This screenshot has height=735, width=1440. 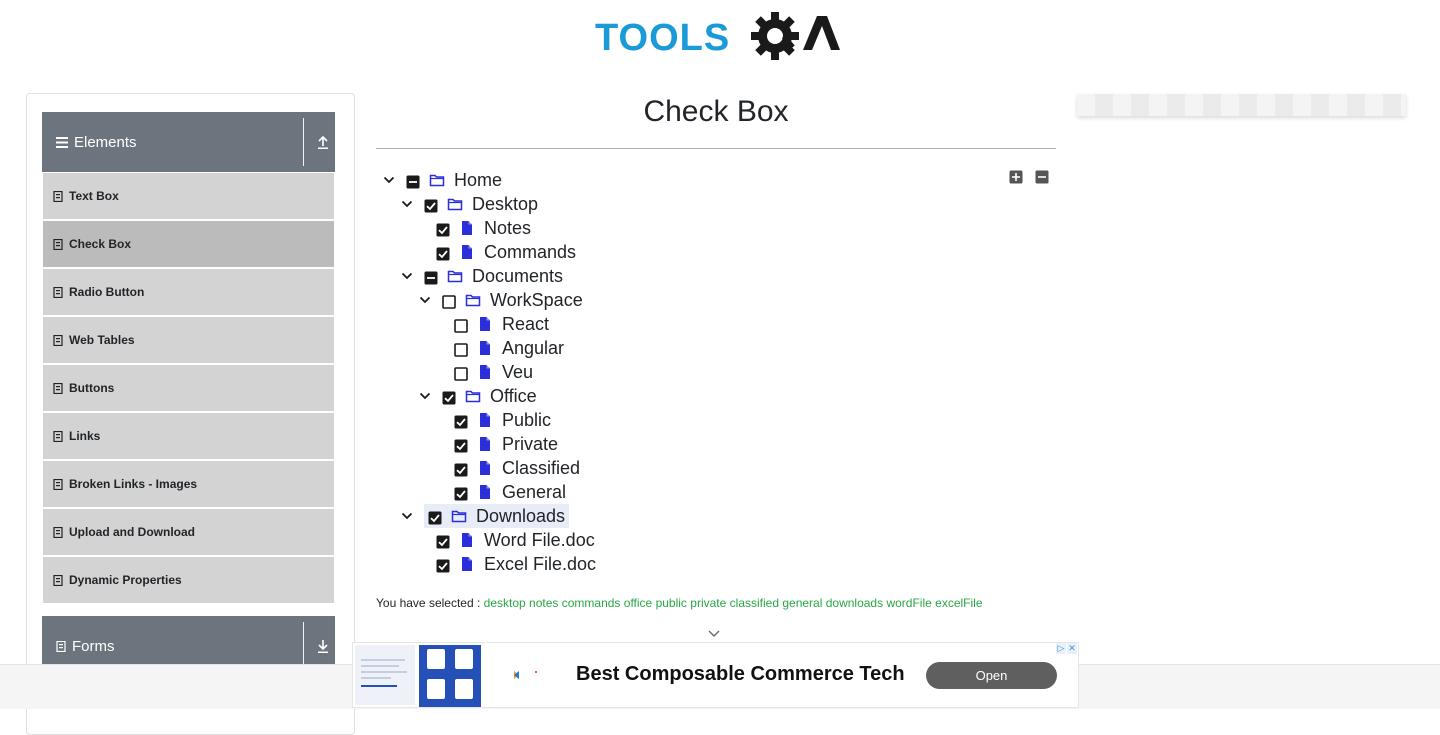 I want to click on toolsqa-logo: TOOLS, so click(x=717, y=40).